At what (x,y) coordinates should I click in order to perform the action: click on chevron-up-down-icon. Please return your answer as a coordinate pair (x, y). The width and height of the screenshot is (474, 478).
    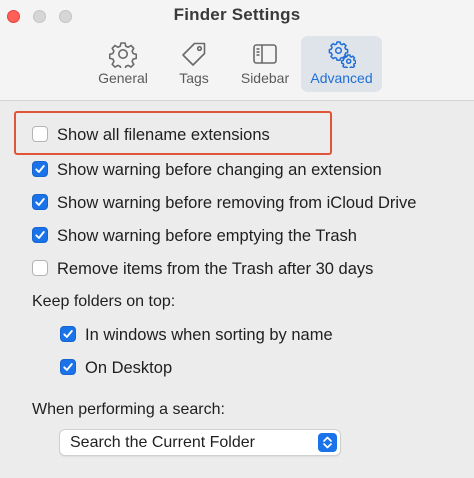
    Looking at the image, I should click on (327, 442).